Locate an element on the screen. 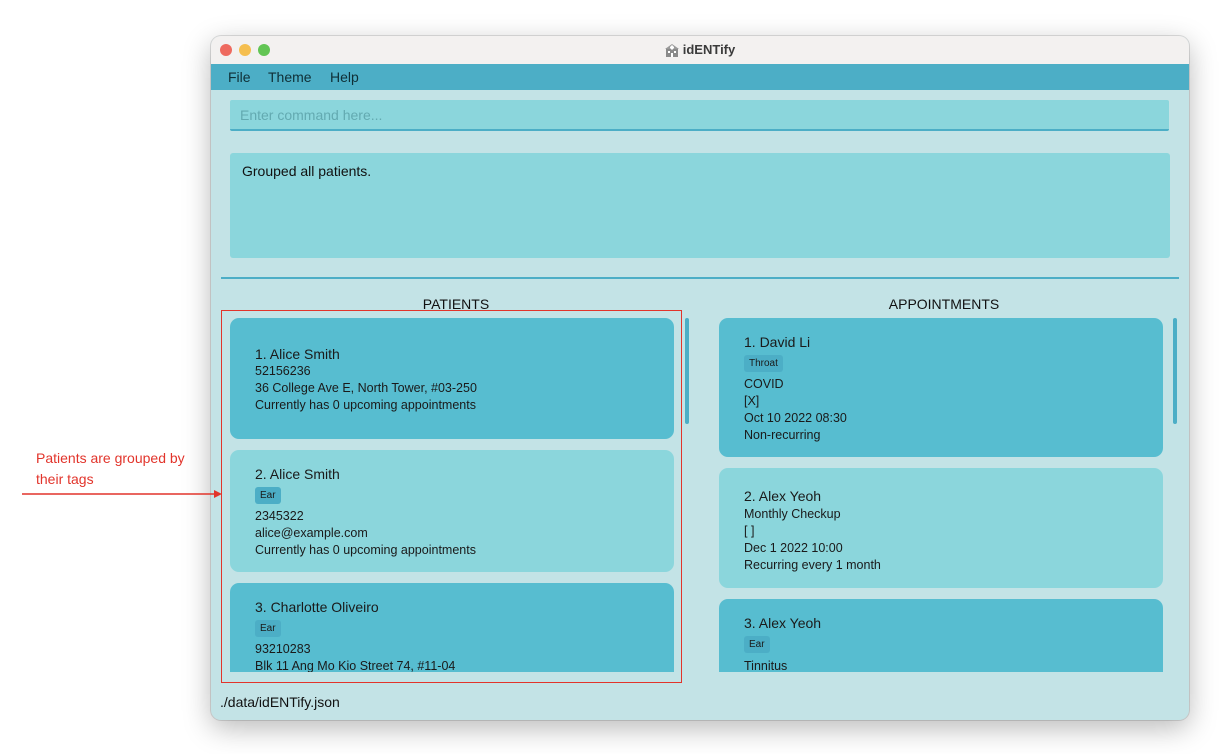 Image resolution: width=1220 pixels, height=754 pixels. annotation-arrow-icon is located at coordinates (122, 494).